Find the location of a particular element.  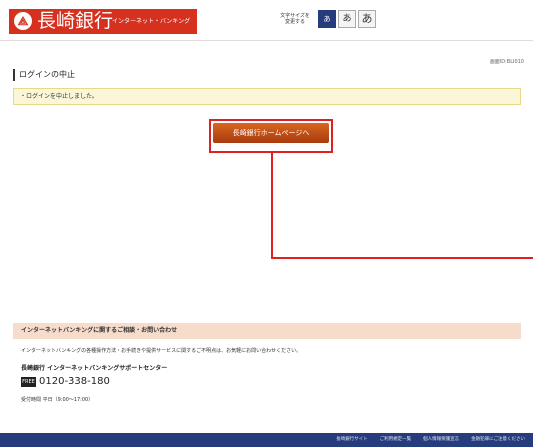

footer: 長崎銀行サイト ご利用規定一覧 個人情報保護宣言 金融犯罪にご注意ください is located at coordinates (266, 440).